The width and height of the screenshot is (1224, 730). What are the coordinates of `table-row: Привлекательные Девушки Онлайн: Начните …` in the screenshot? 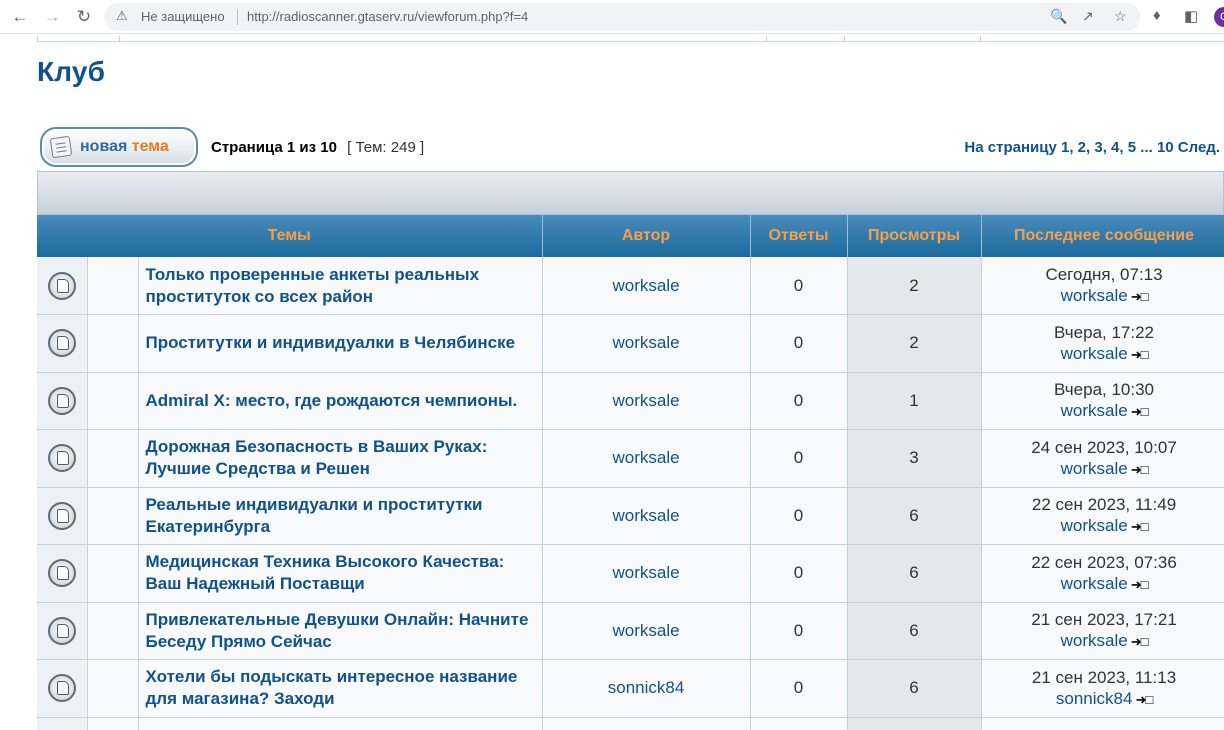 It's located at (630, 631).